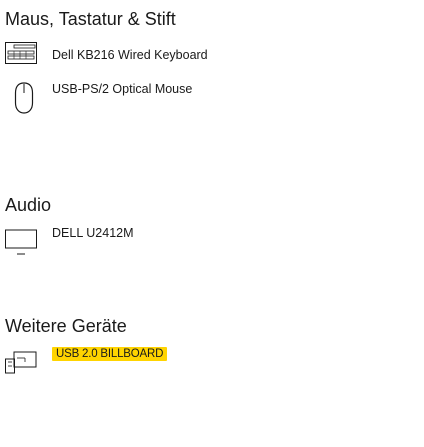 The height and width of the screenshot is (447, 424). I want to click on device-name-keyboard: Dell KB216 Wired Keyboard, so click(130, 55).